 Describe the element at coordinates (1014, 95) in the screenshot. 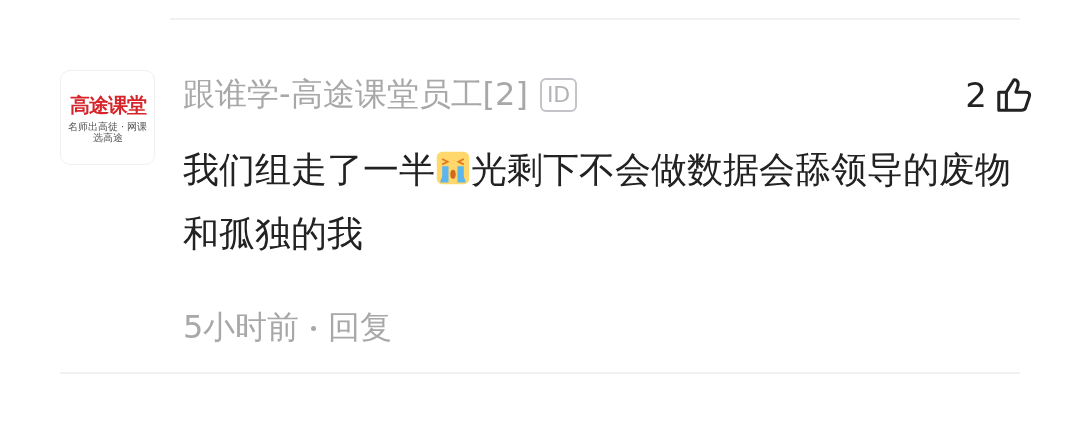

I see `thumbs-up-icon` at that location.